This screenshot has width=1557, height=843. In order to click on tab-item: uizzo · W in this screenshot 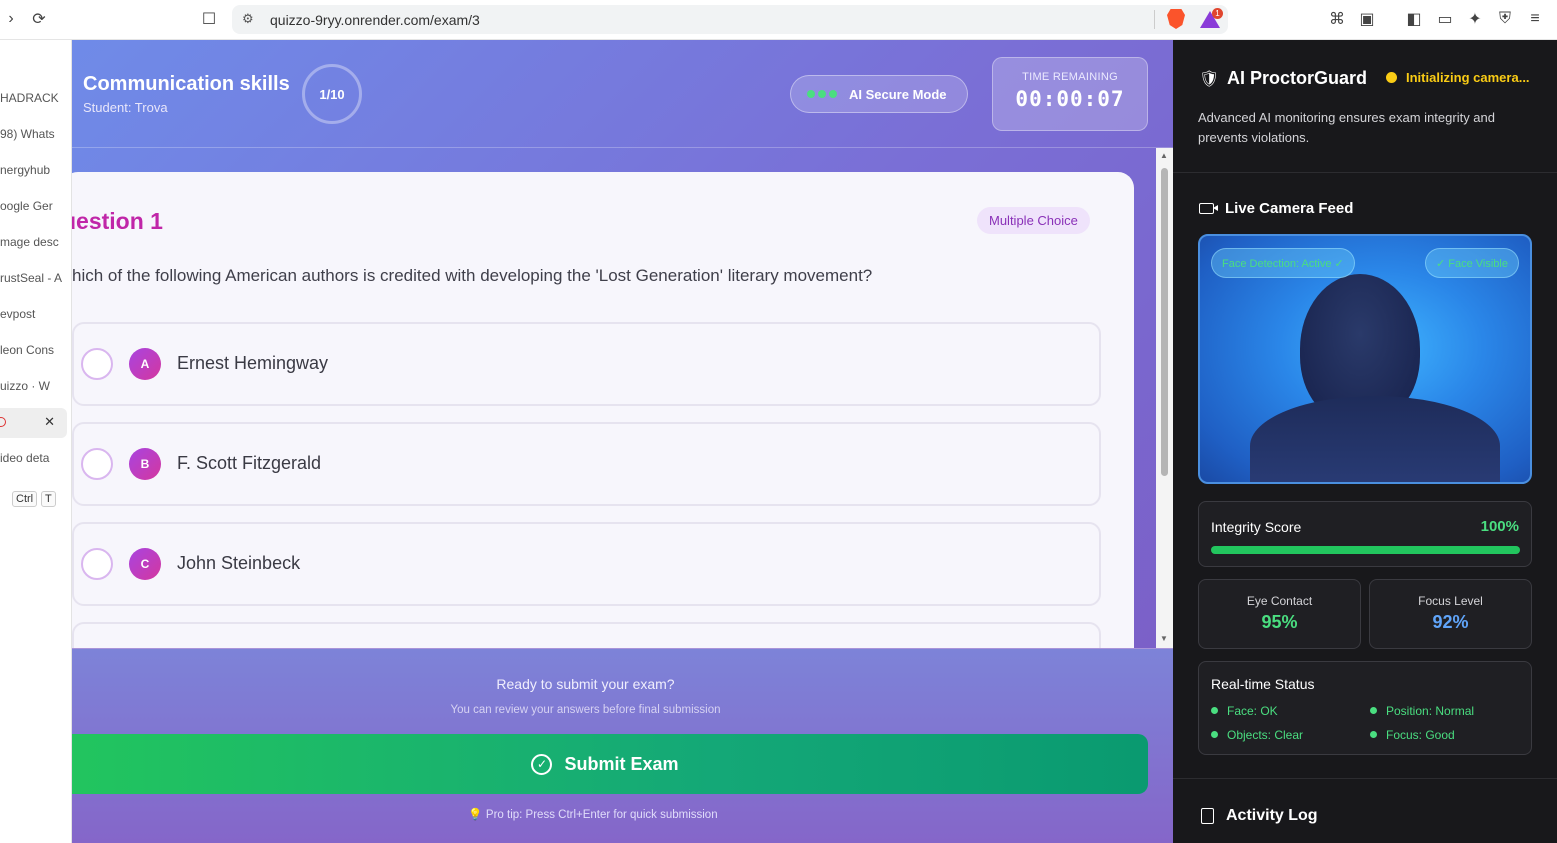, I will do `click(35, 386)`.